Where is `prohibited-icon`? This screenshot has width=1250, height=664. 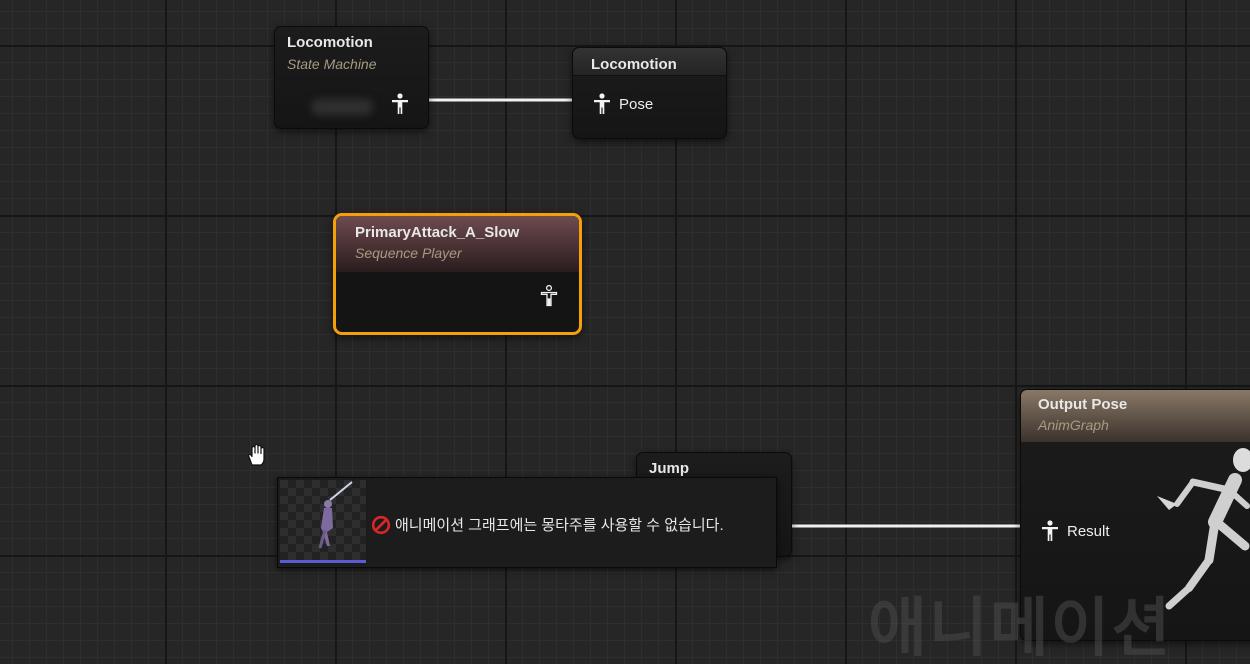 prohibited-icon is located at coordinates (381, 524).